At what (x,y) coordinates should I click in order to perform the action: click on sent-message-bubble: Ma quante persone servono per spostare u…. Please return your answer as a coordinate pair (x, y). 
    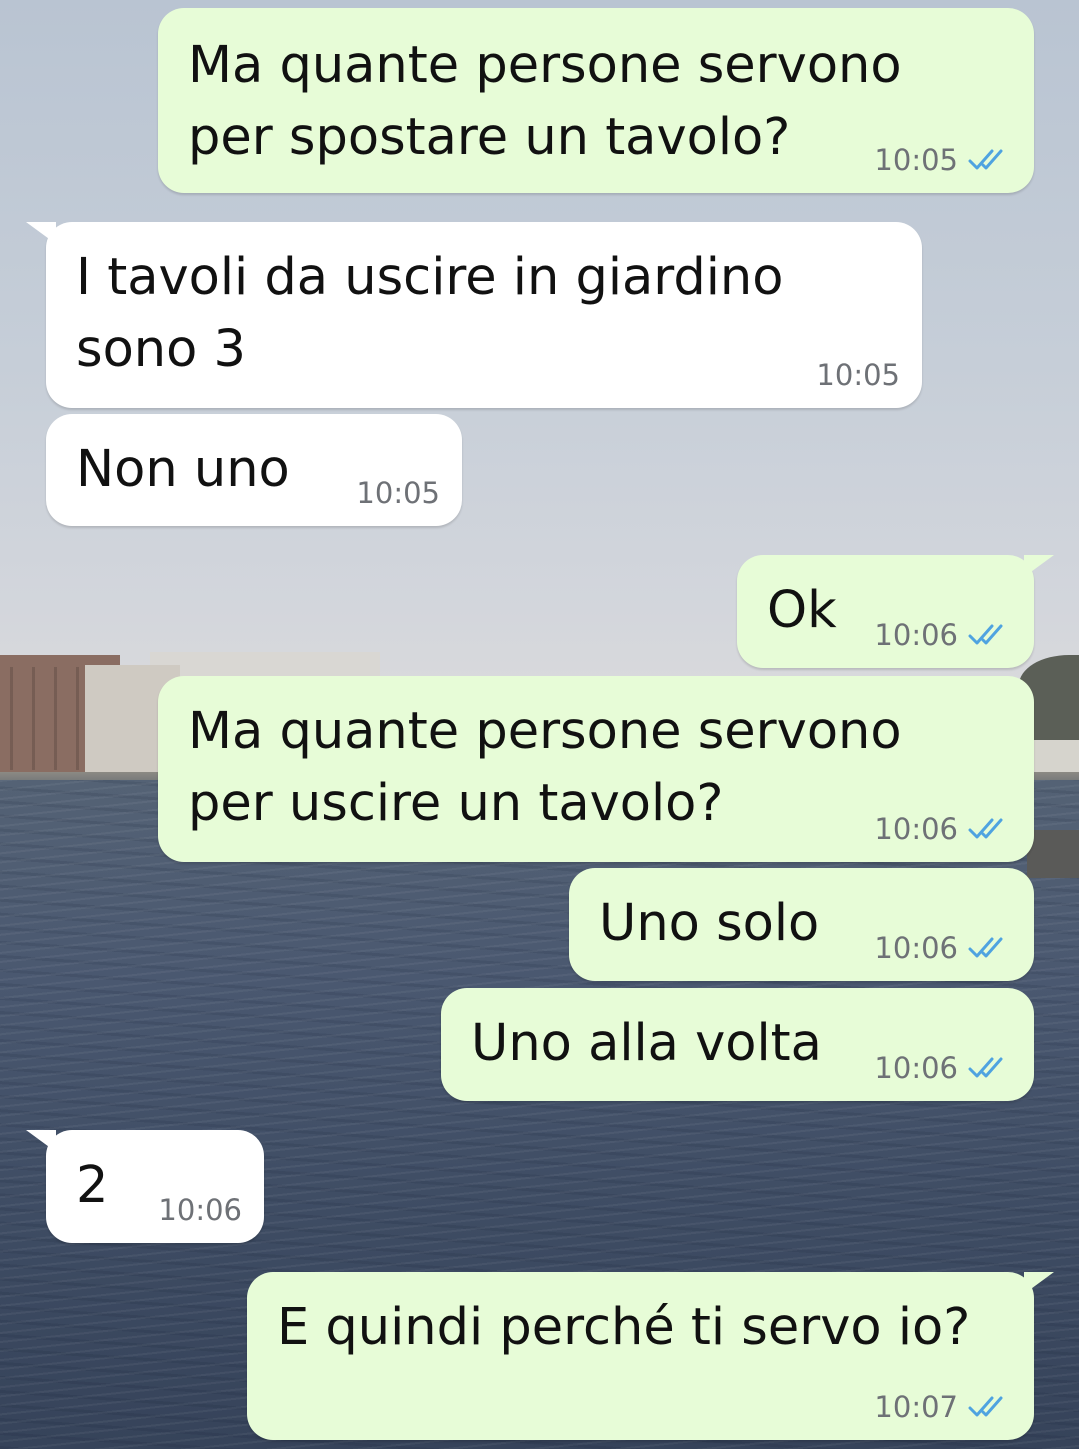
    Looking at the image, I should click on (596, 100).